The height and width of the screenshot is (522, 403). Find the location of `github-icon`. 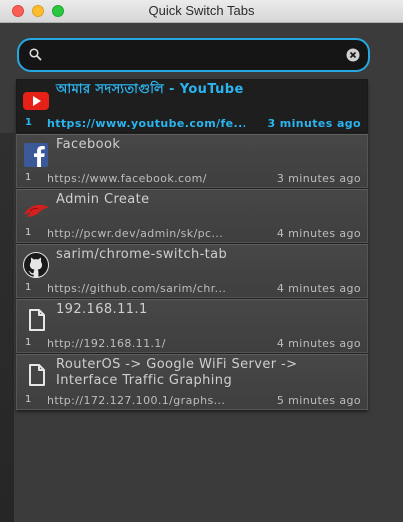

github-icon is located at coordinates (36, 265).